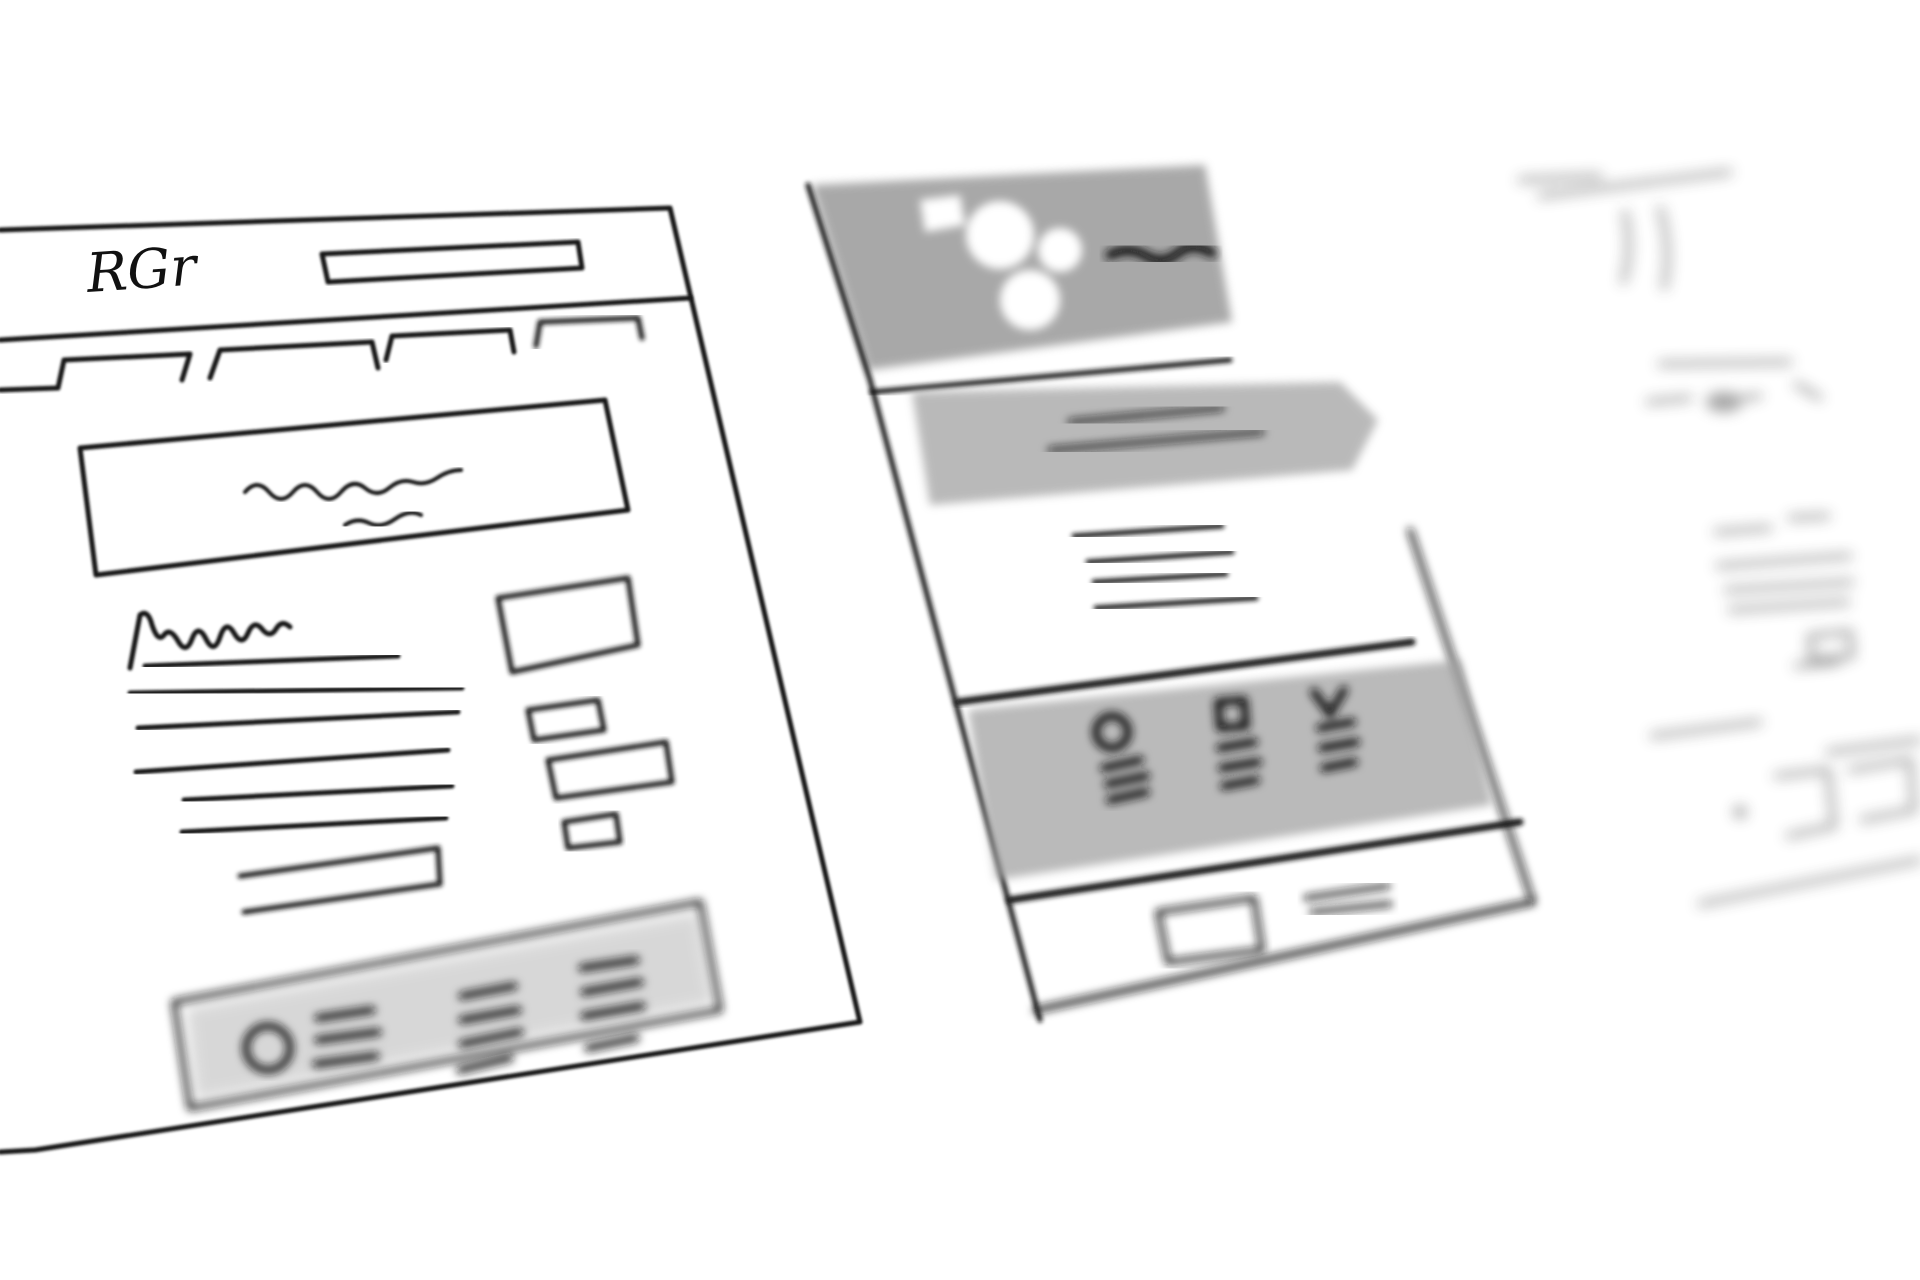  What do you see at coordinates (1645, 248) in the screenshot?
I see `mobile-header-shape` at bounding box center [1645, 248].